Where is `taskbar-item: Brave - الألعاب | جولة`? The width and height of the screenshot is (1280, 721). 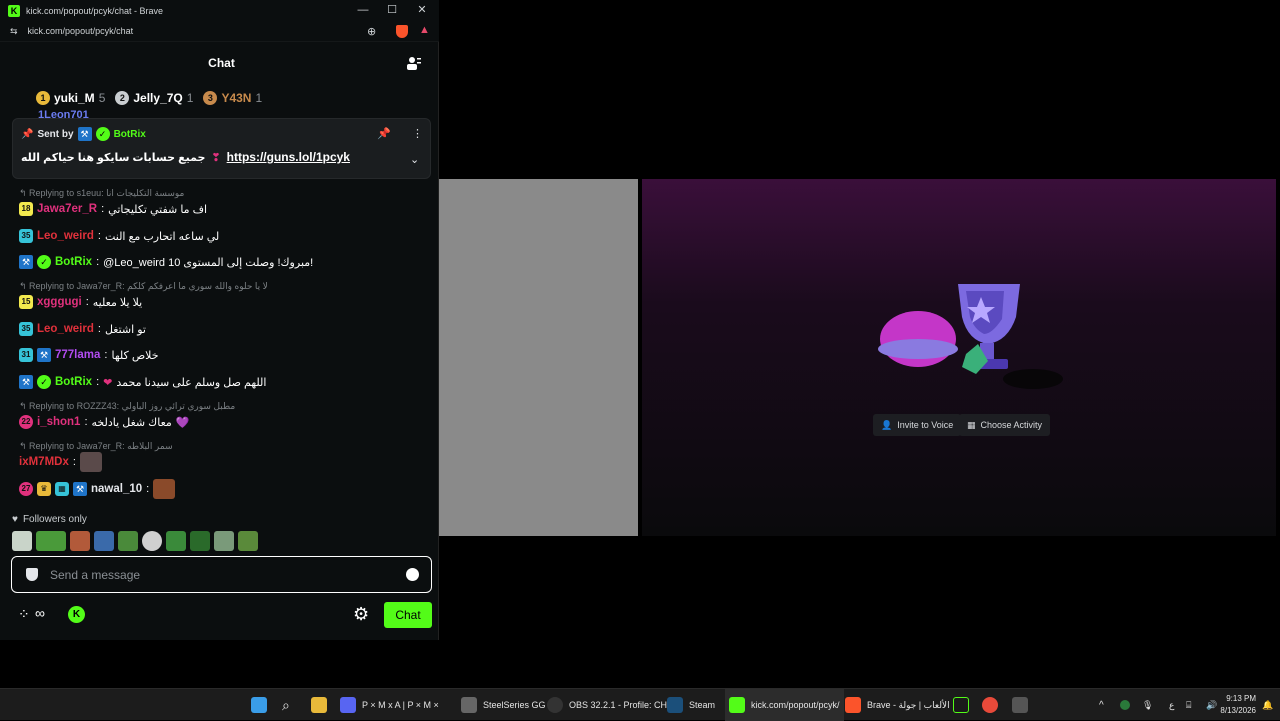
taskbar-item: Brave - الألعاب | جولة is located at coordinates (897, 705).